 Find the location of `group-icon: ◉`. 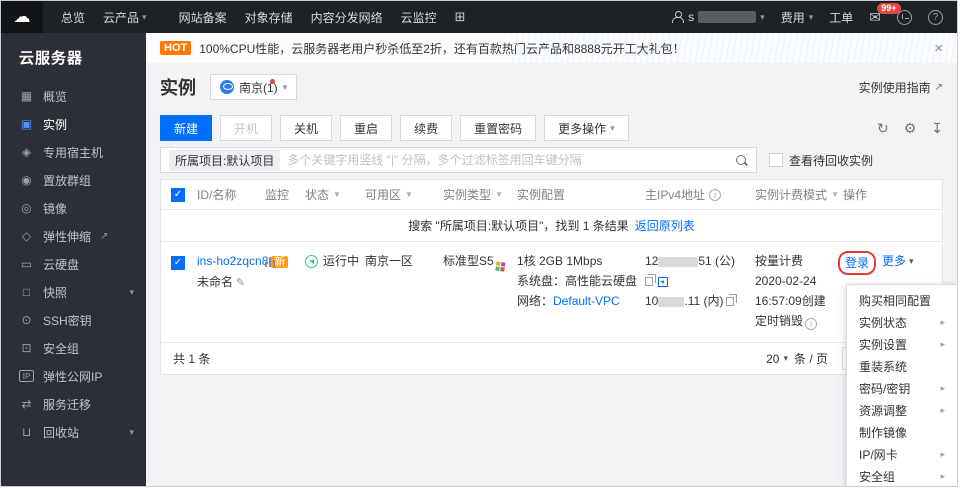

group-icon: ◉ is located at coordinates (26, 180).